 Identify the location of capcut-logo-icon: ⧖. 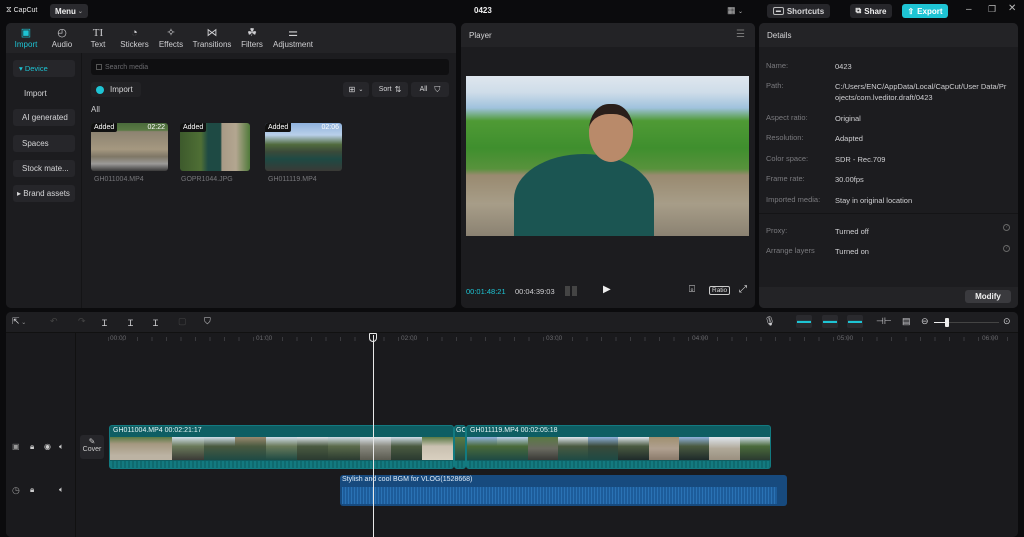
(9, 9).